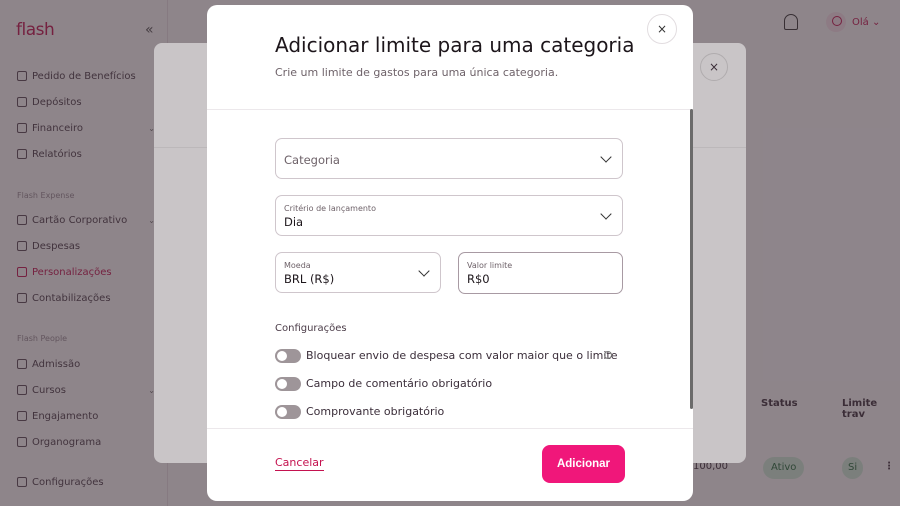  I want to click on info-icon, so click(608, 355).